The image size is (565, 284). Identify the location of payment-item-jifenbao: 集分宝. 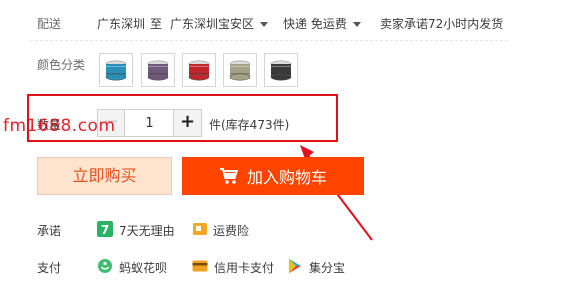
(327, 267).